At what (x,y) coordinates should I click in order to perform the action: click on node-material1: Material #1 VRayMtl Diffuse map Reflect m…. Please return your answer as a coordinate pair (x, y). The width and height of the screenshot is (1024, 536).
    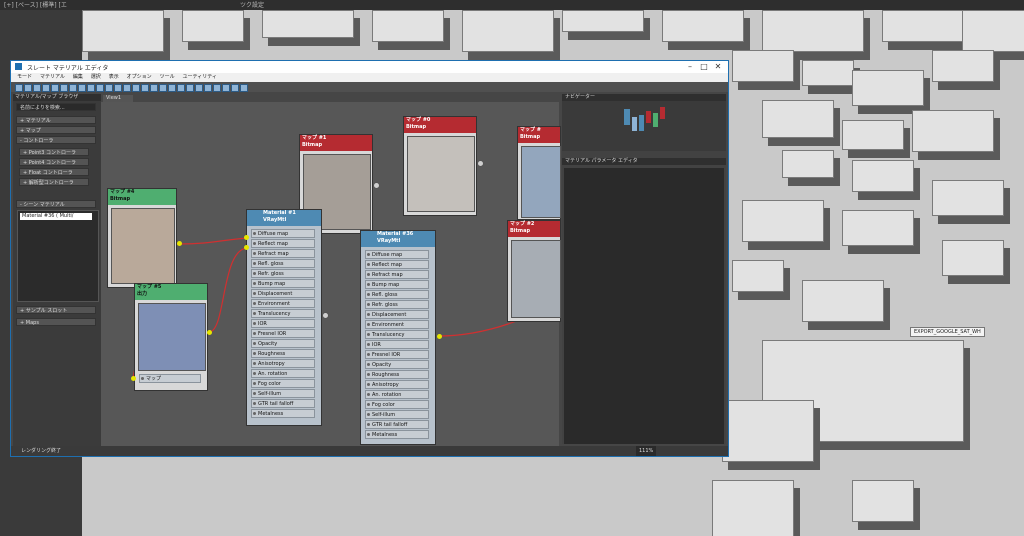
    Looking at the image, I should click on (284, 317).